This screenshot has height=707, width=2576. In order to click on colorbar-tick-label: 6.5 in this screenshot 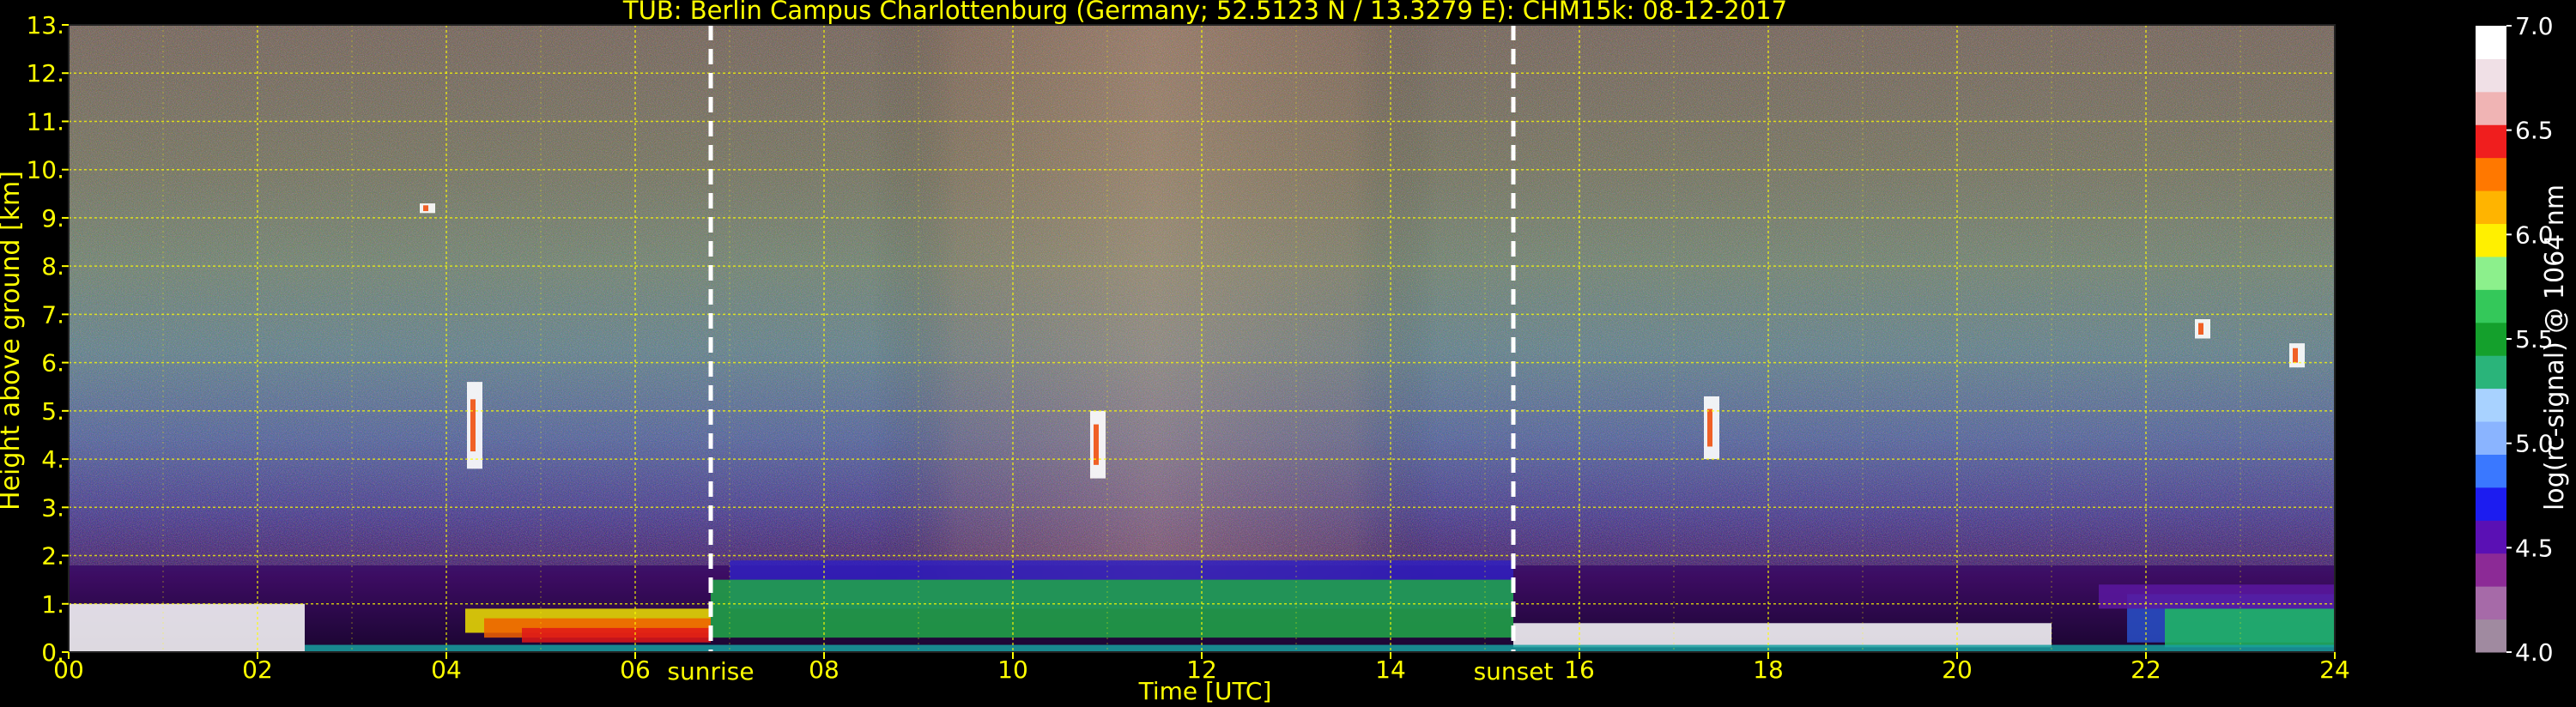, I will do `click(2534, 131)`.